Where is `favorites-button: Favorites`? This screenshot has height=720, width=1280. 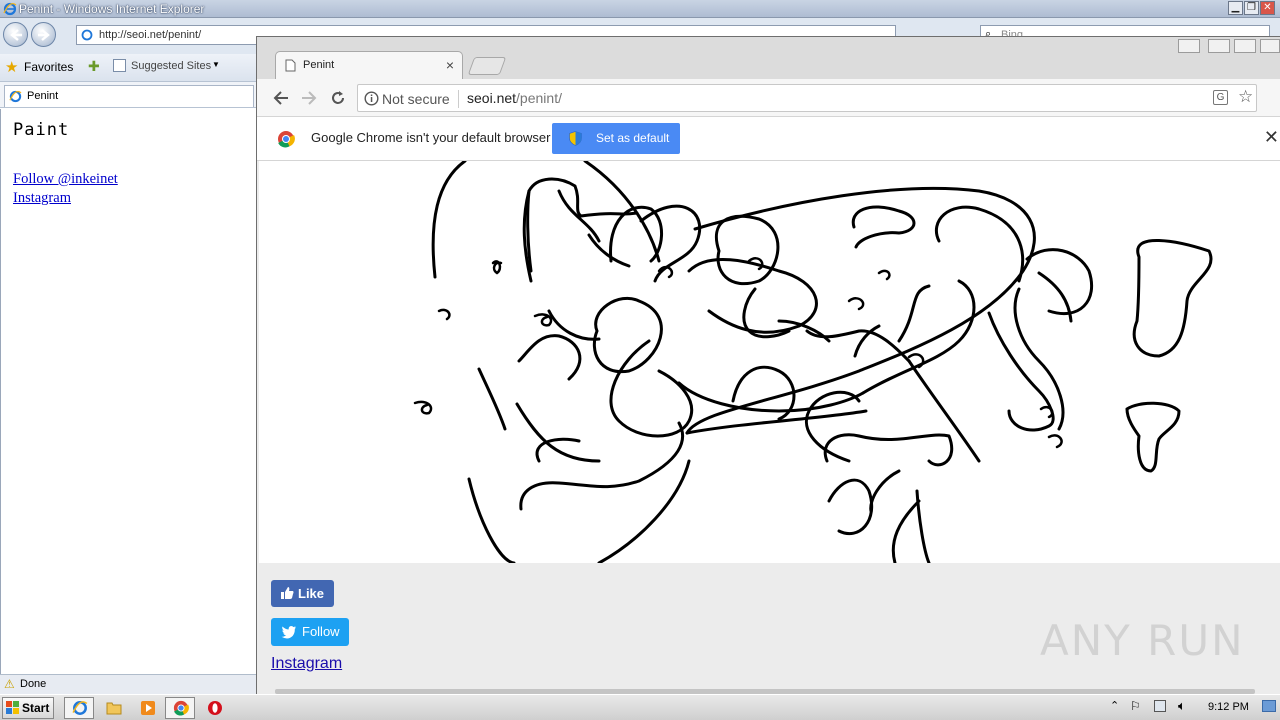 favorites-button: Favorites is located at coordinates (48, 67).